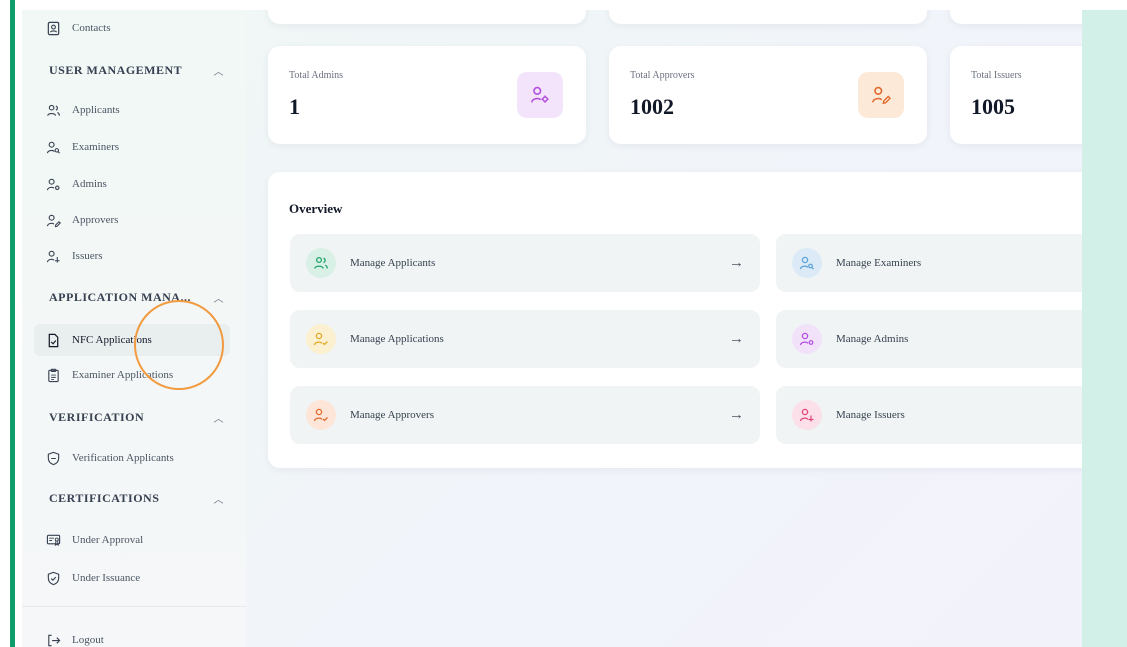 This screenshot has width=1127, height=647. I want to click on stat-card-total-approvers: Total Approvers 1002, so click(768, 95).